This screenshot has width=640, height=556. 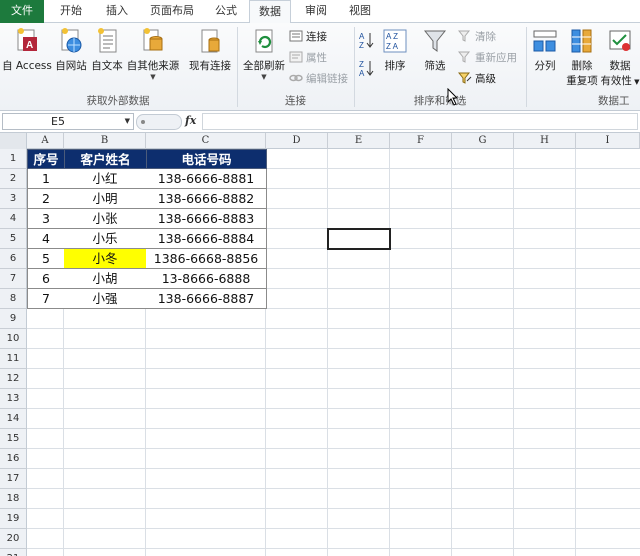 I want to click on row-header-20: 20, so click(x=13, y=539).